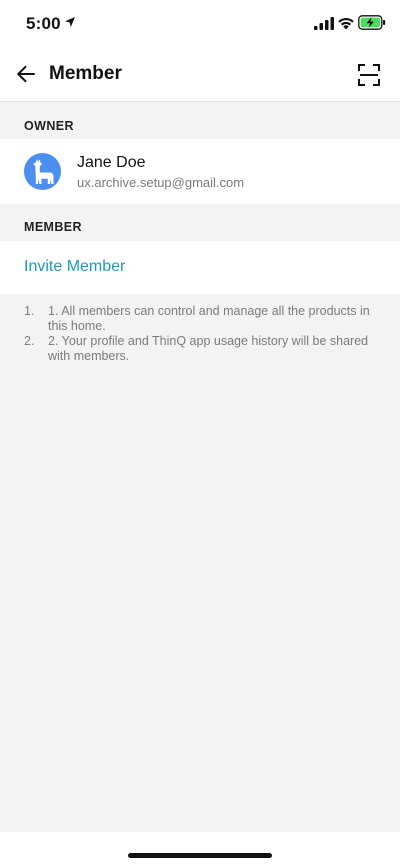 This screenshot has width=400, height=866. Describe the element at coordinates (74, 267) in the screenshot. I see `invite-member-button: Invite Member` at that location.